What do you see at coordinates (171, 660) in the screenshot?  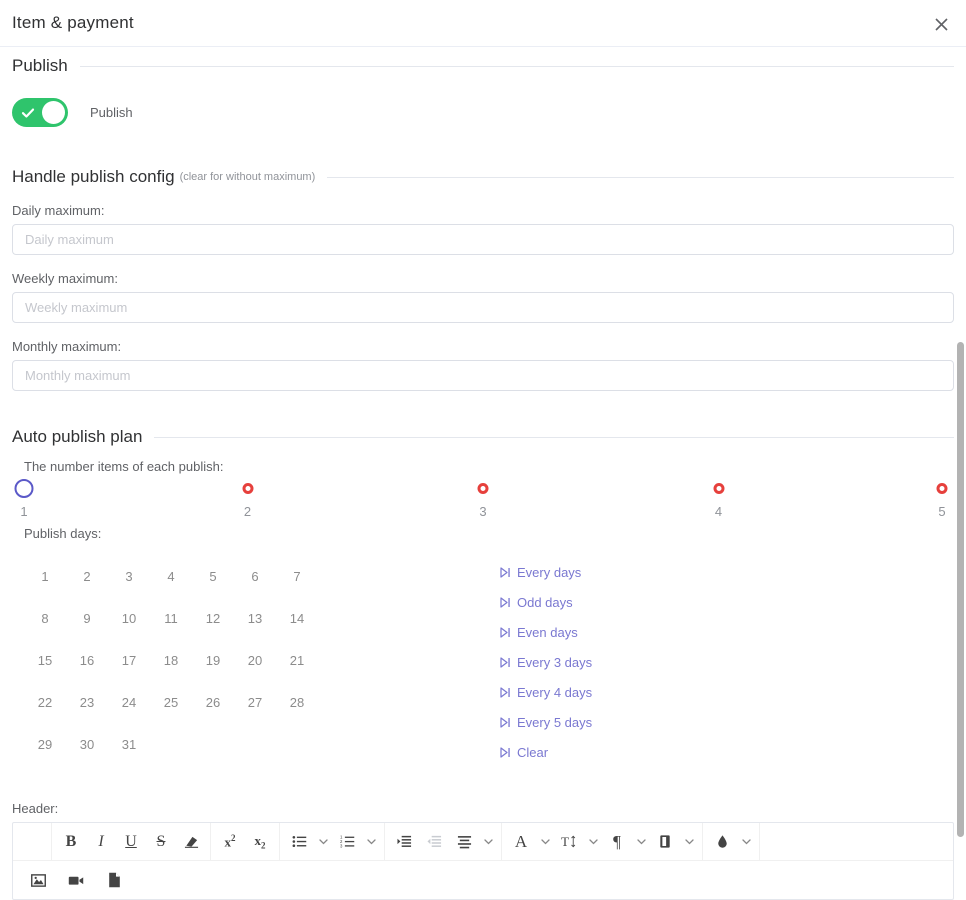 I see `publish-day-cell: 18` at bounding box center [171, 660].